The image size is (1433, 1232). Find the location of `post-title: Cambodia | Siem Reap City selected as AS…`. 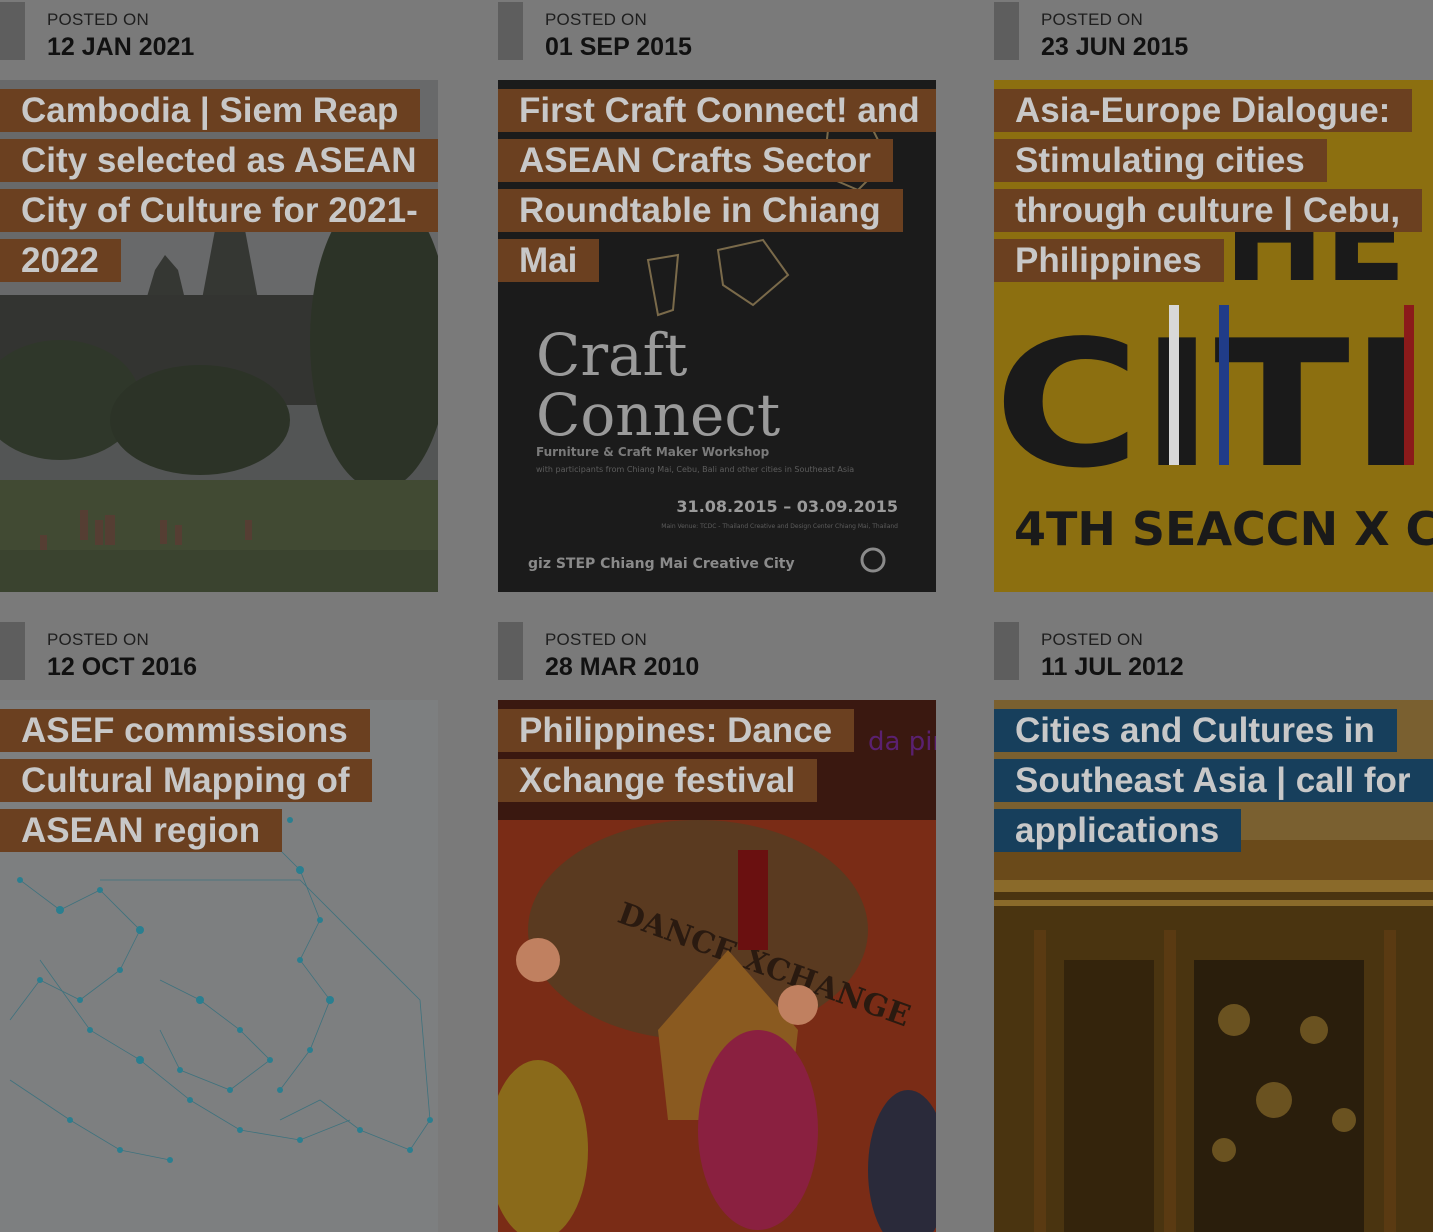

post-title: Cambodia | Siem Reap City selected as AS… is located at coordinates (219, 185).